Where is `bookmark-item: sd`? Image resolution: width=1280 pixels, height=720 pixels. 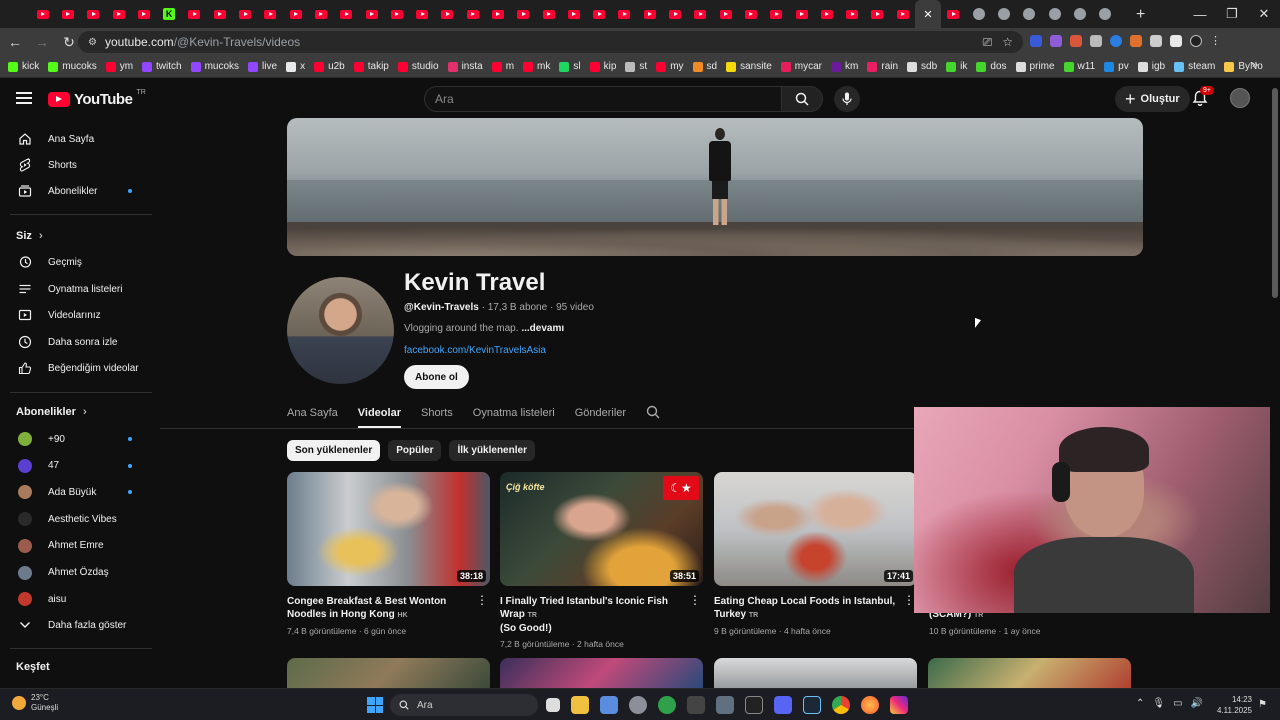
bookmark-item: sd is located at coordinates (704, 66).